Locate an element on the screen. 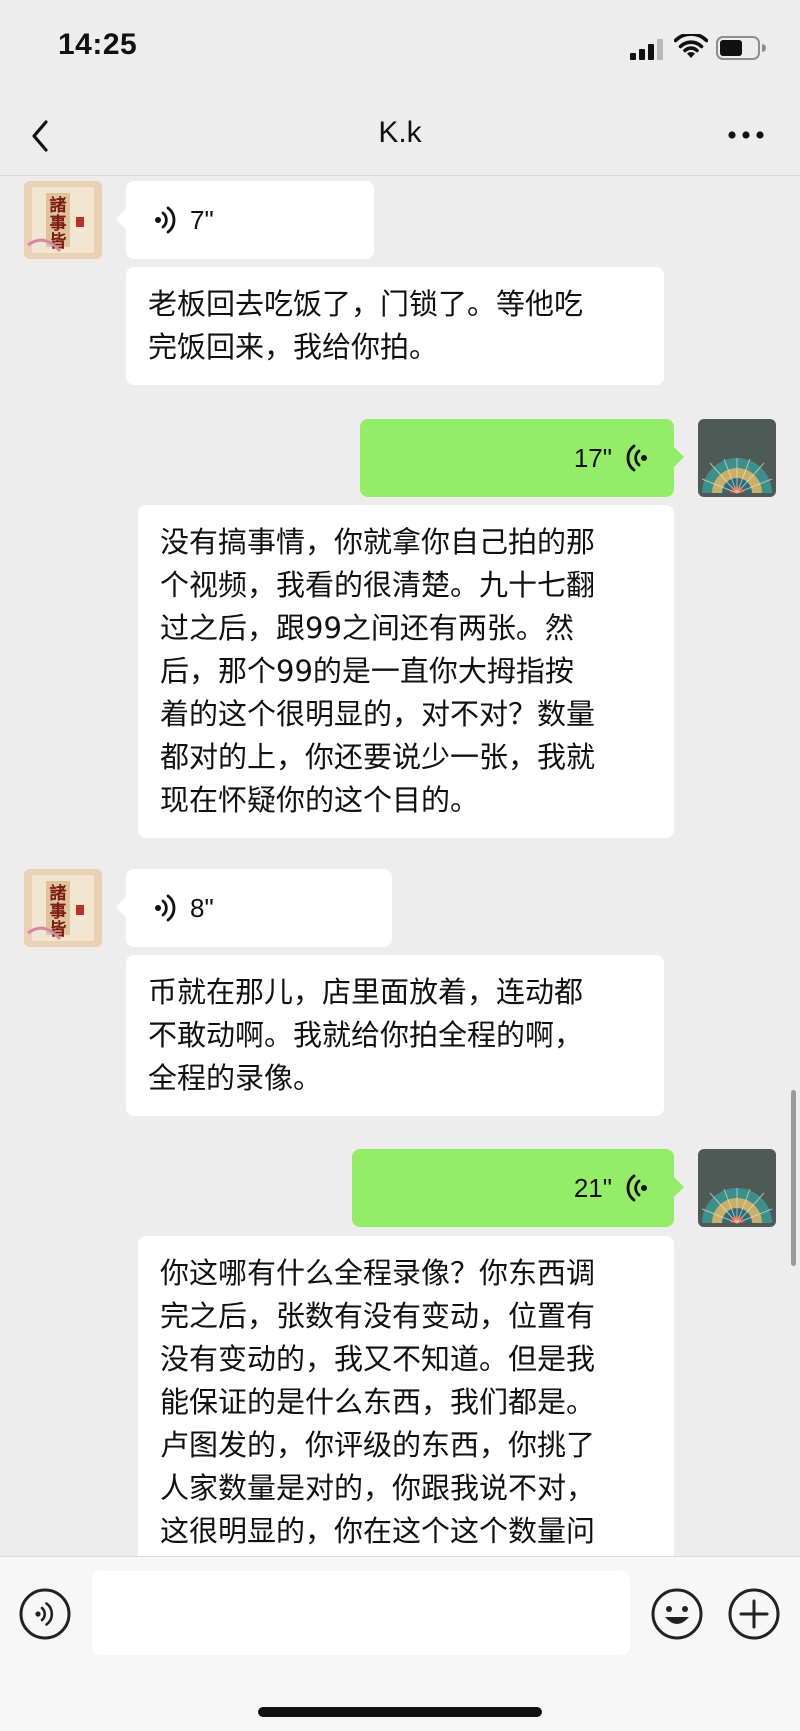  avatar-calligraphy: 諸 is located at coordinates (58, 205).